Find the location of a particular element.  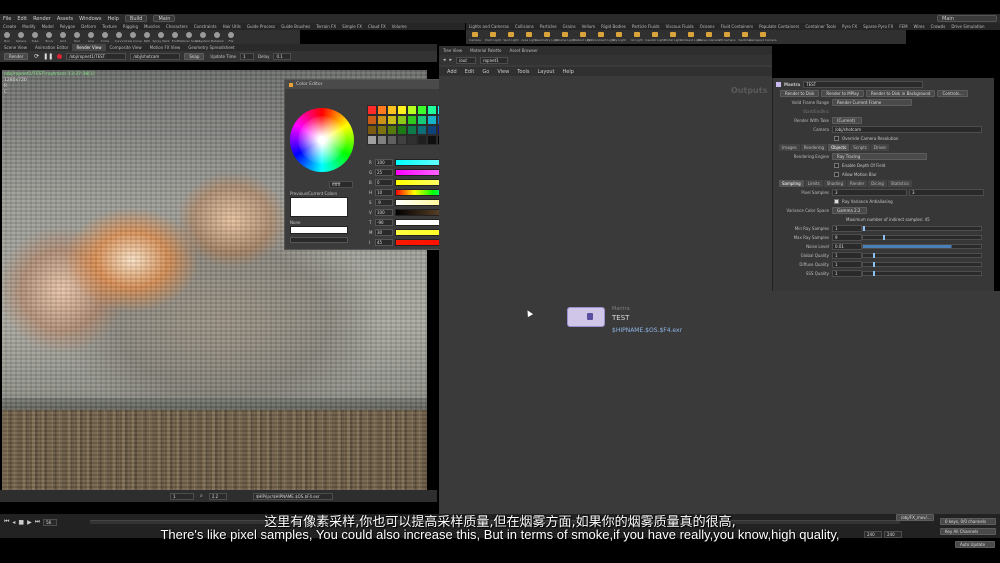

tab-rendering: Rendering is located at coordinates (814, 147).